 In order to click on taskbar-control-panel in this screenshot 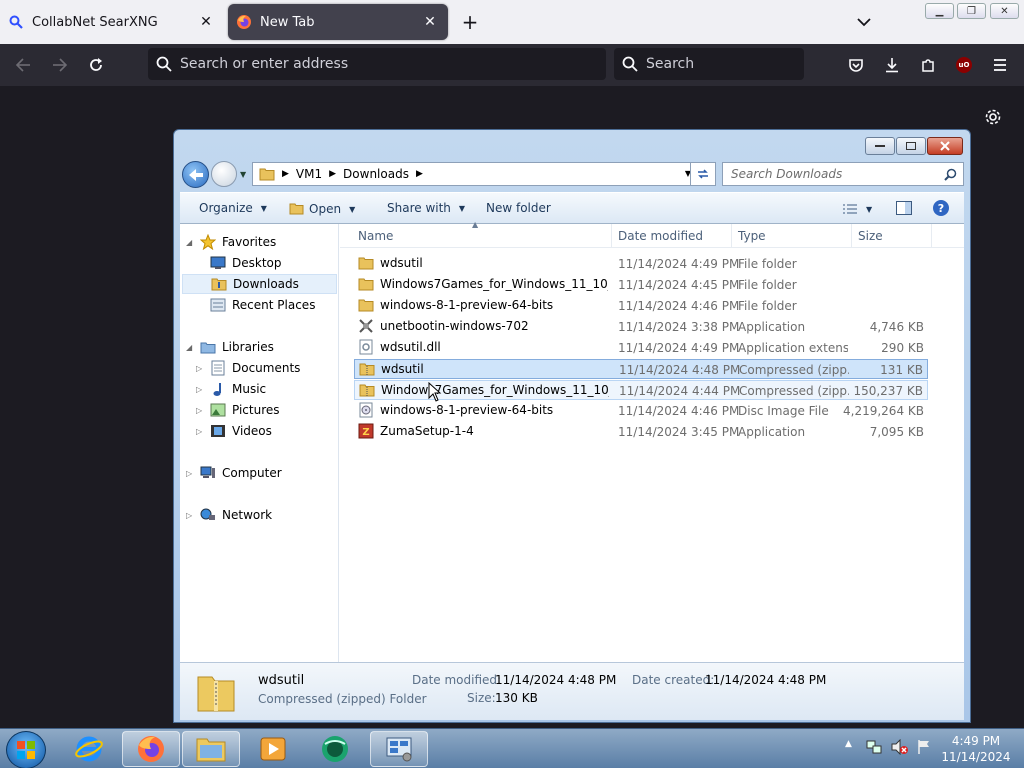, I will do `click(399, 749)`.